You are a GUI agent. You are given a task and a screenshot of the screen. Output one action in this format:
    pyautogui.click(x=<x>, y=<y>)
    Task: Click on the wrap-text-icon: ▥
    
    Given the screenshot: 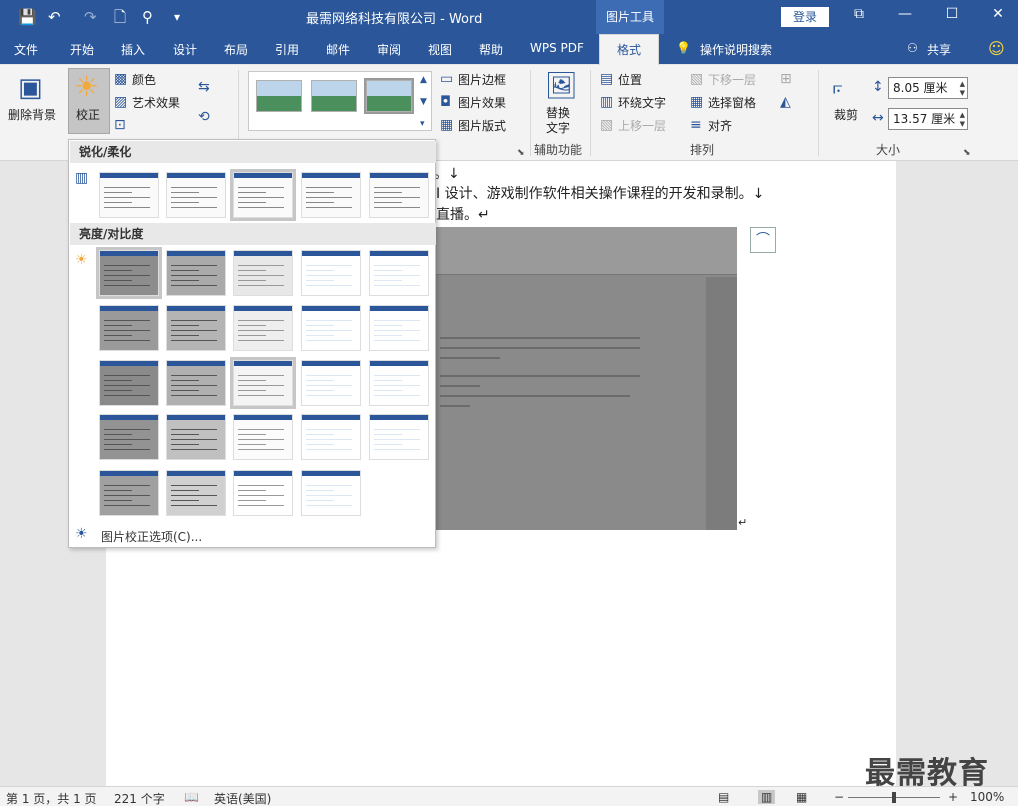 What is the action you would take?
    pyautogui.click(x=606, y=102)
    